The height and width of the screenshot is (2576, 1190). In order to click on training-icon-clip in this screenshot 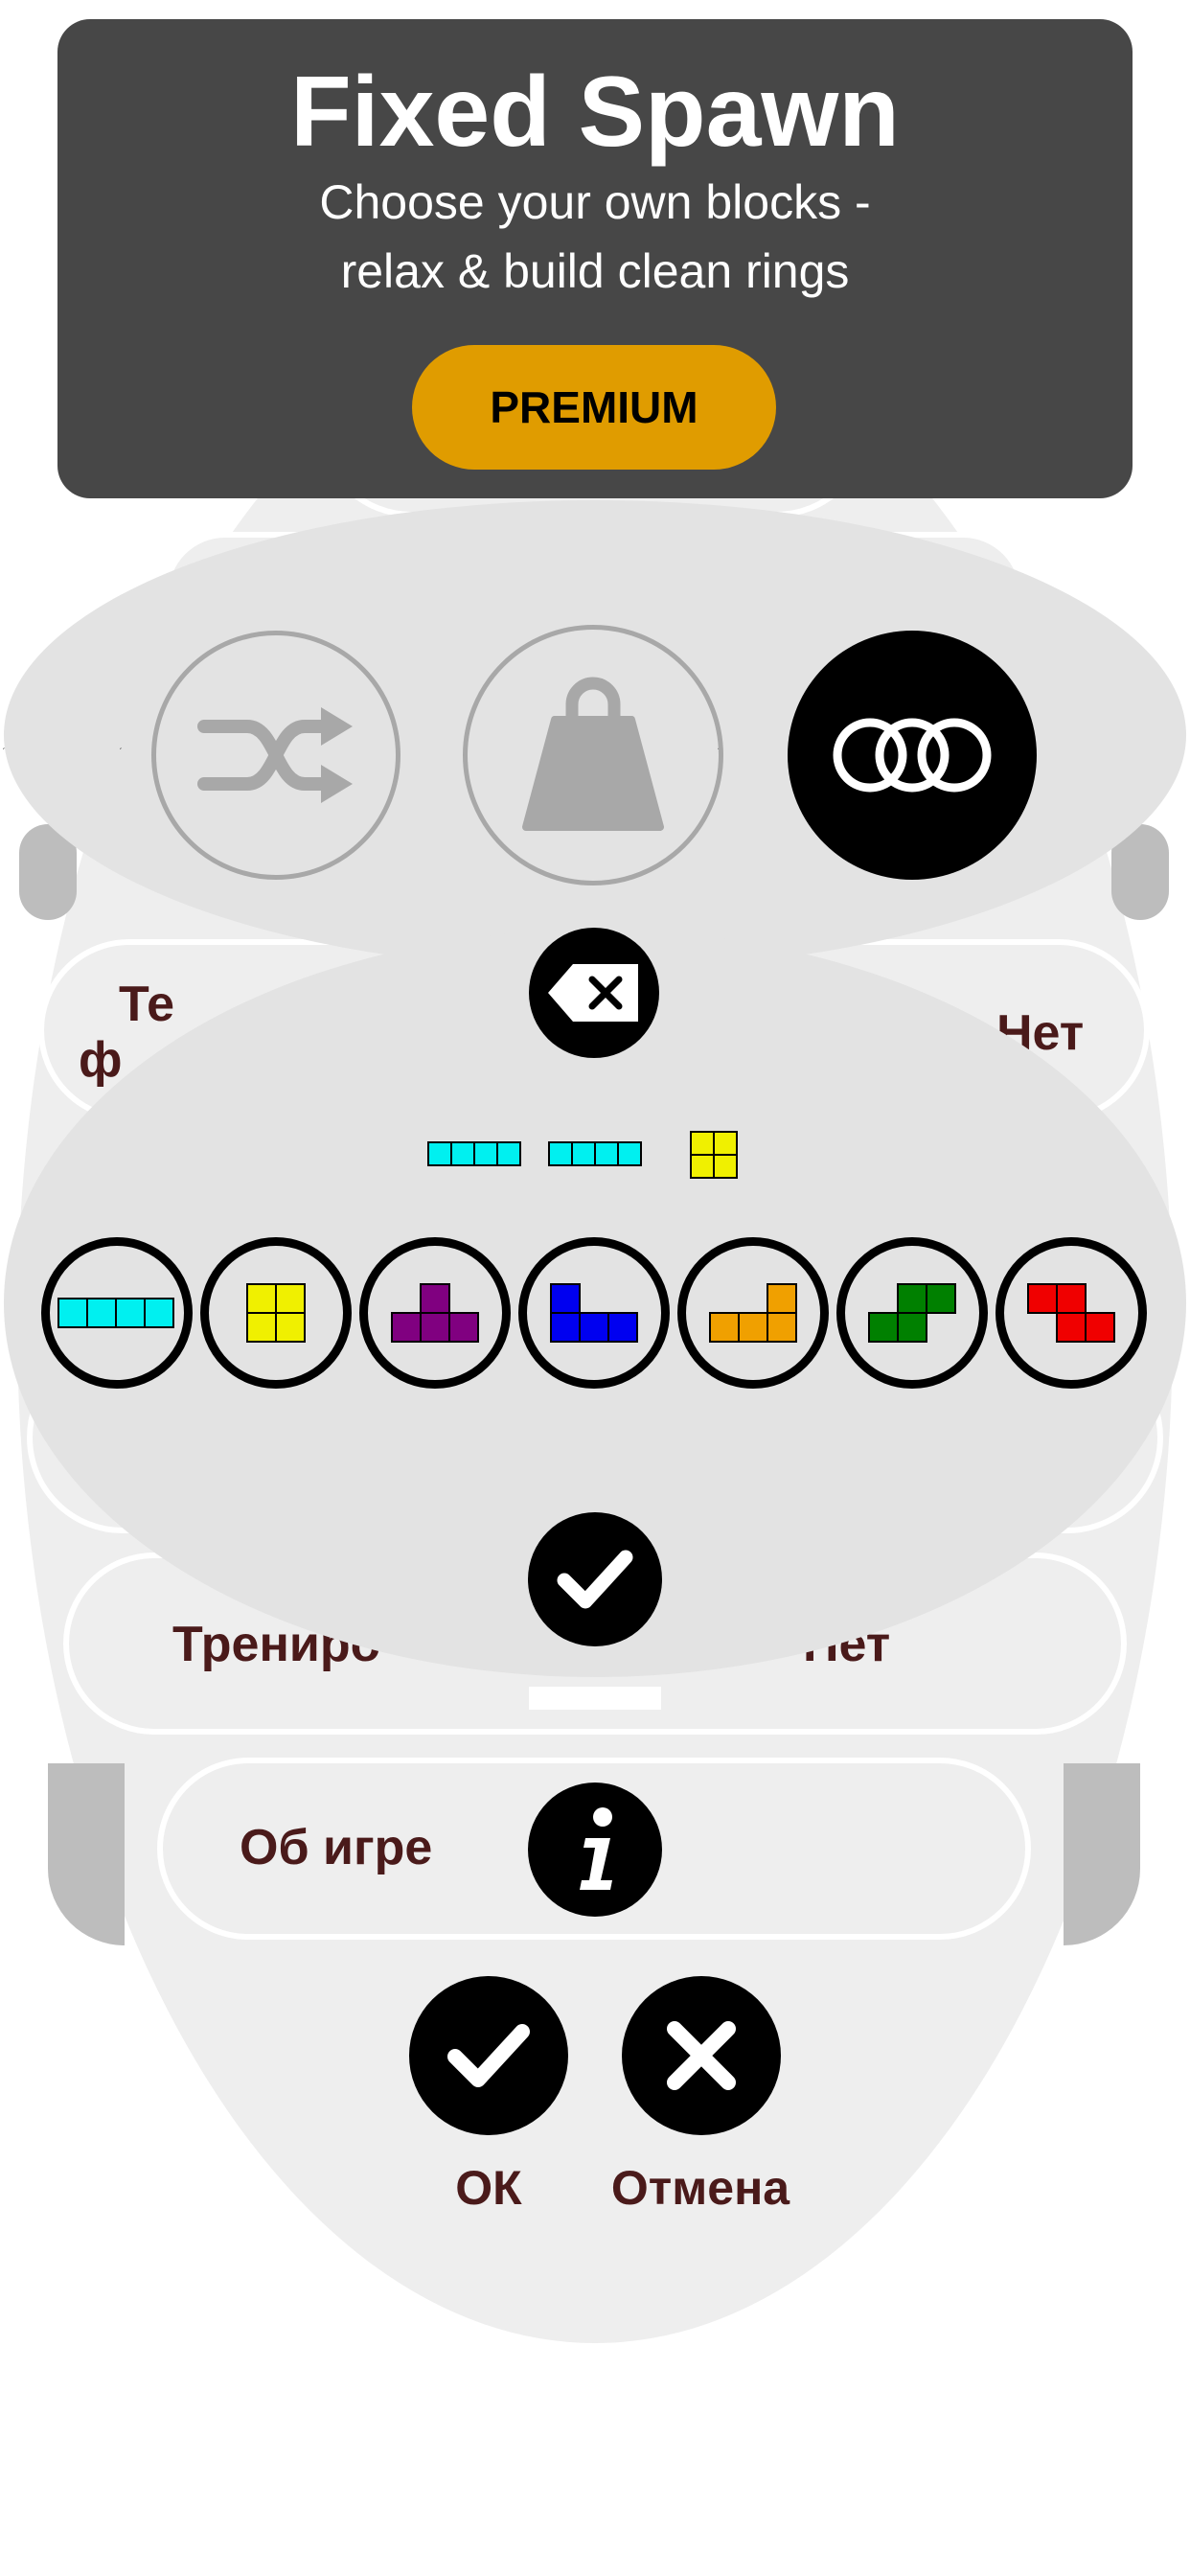, I will do `click(595, 1698)`.